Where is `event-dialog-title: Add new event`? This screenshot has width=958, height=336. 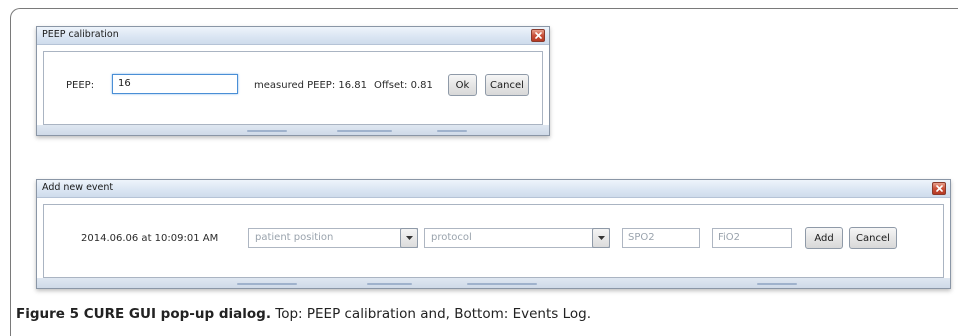 event-dialog-title: Add new event is located at coordinates (78, 187).